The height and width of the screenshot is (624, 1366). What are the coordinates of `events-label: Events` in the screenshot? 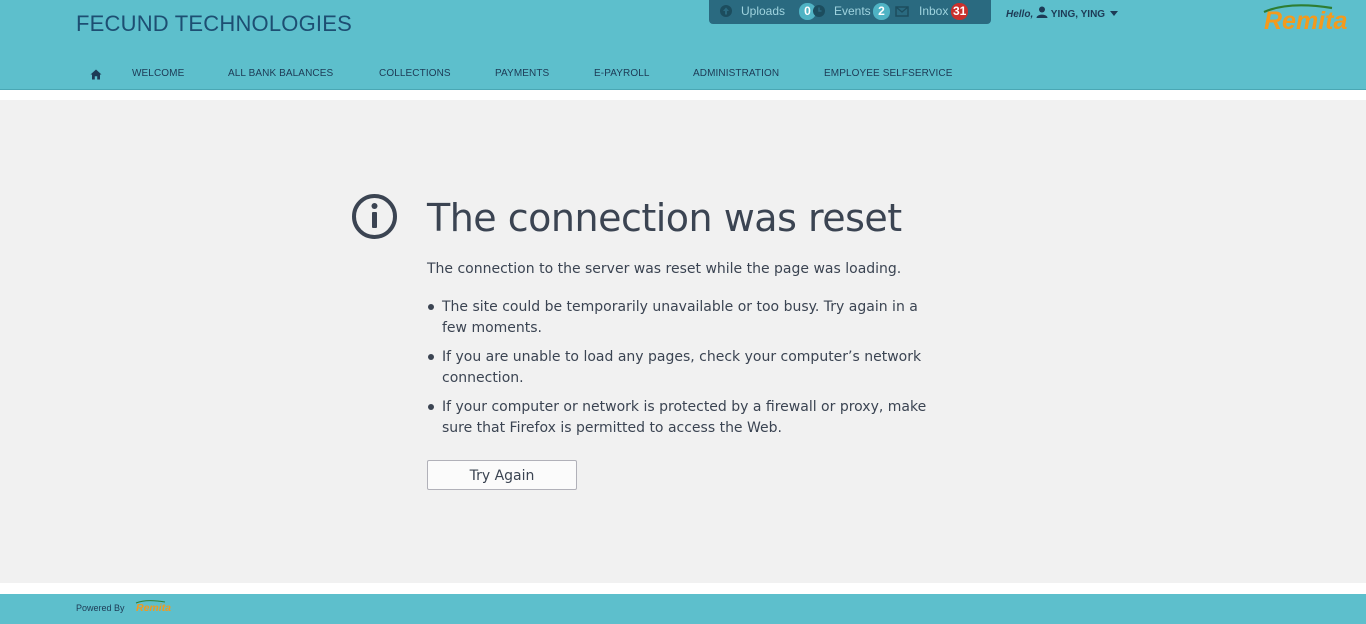 It's located at (852, 11).